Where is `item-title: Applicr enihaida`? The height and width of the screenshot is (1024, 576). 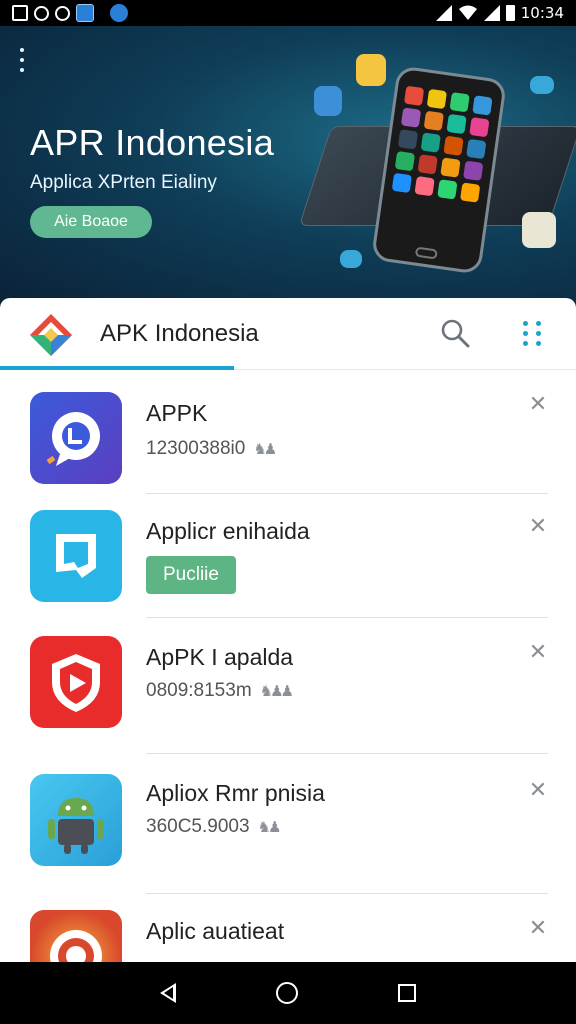 item-title: Applicr enihaida is located at coordinates (228, 531).